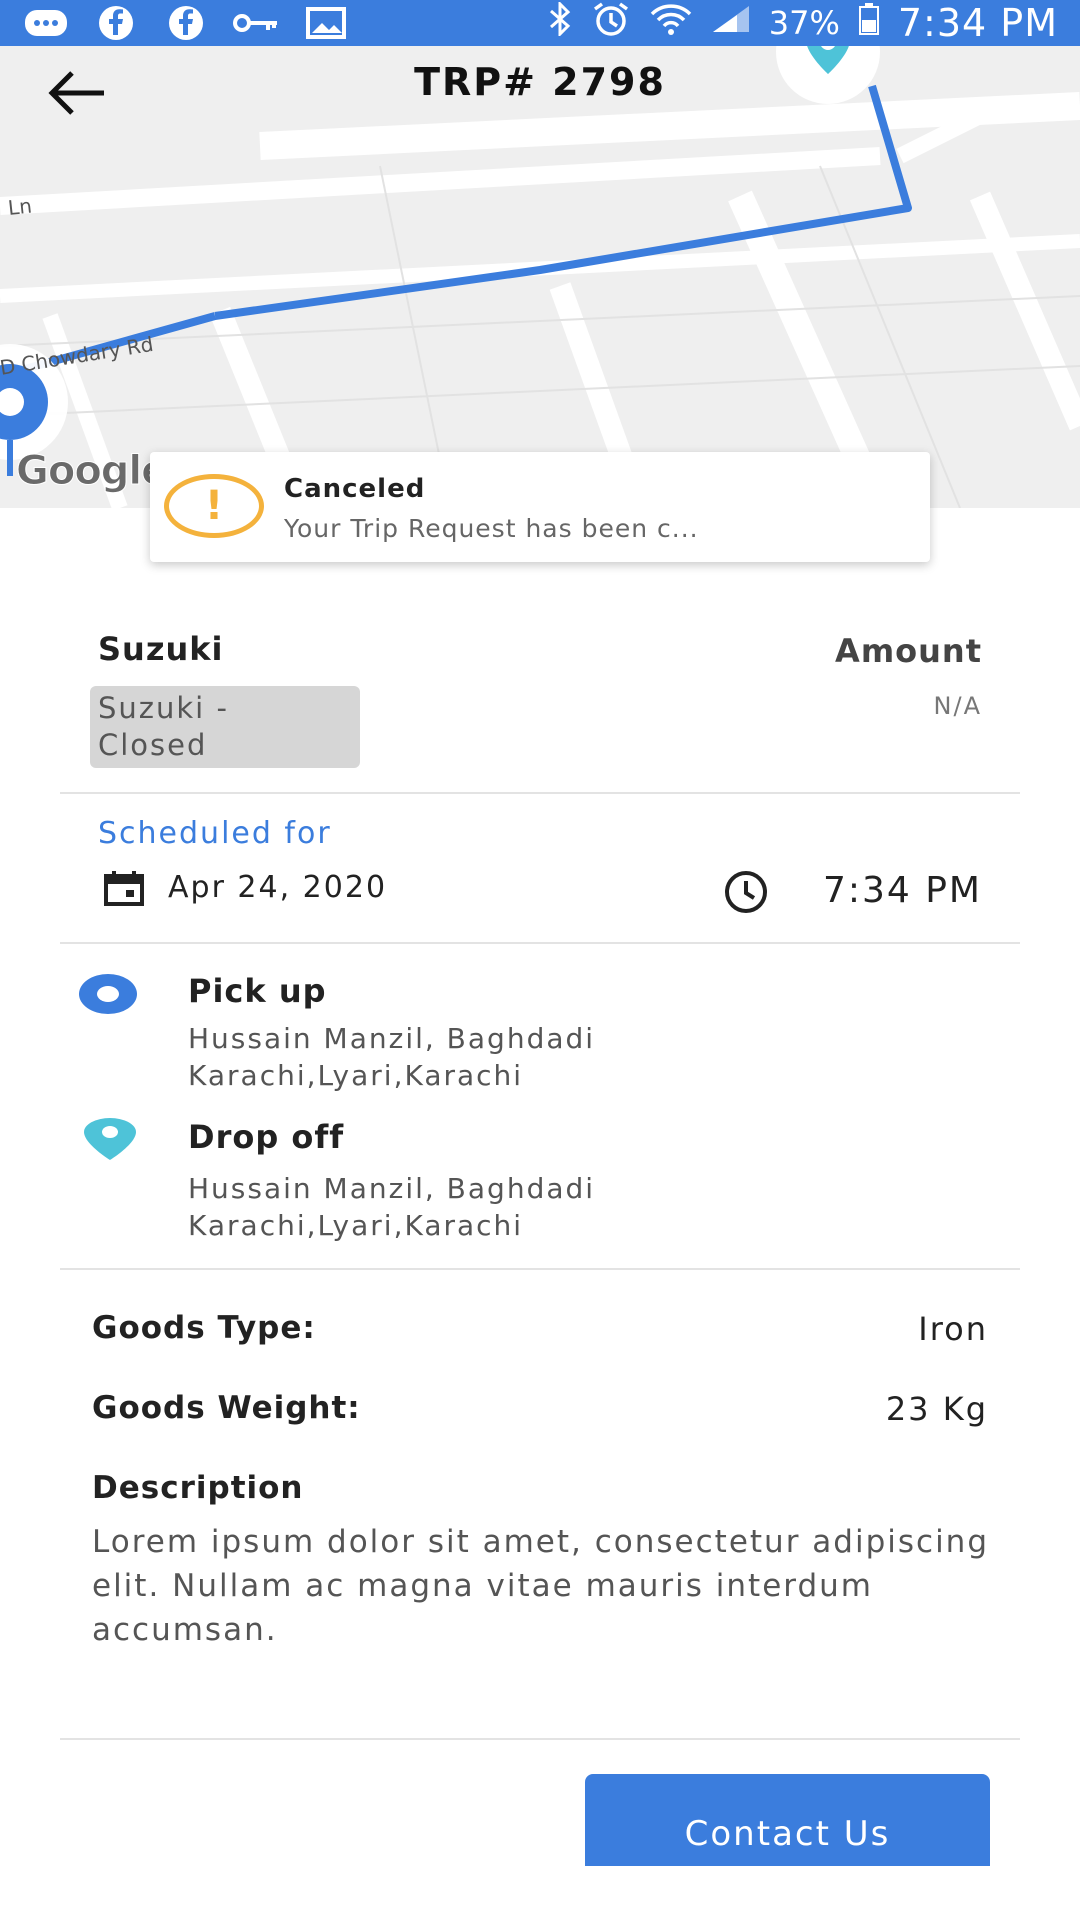 This screenshot has width=1080, height=1920. I want to click on goods-weight-value: 23 Kg, so click(936, 1409).